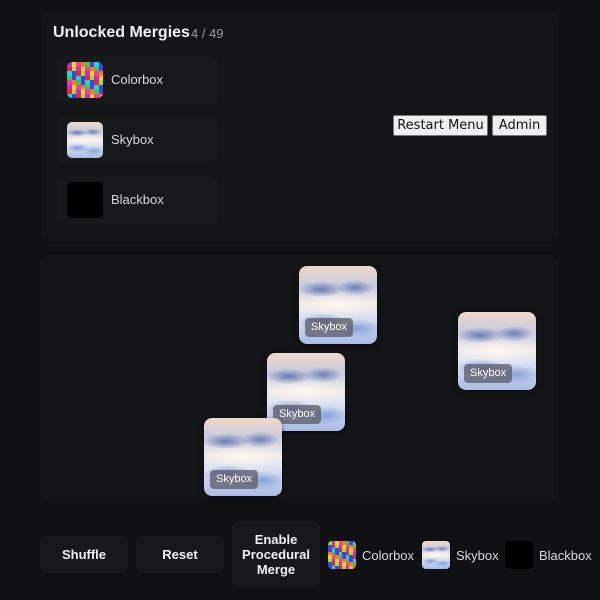 The width and height of the screenshot is (600, 600). I want to click on legend-label: Skybox, so click(477, 555).